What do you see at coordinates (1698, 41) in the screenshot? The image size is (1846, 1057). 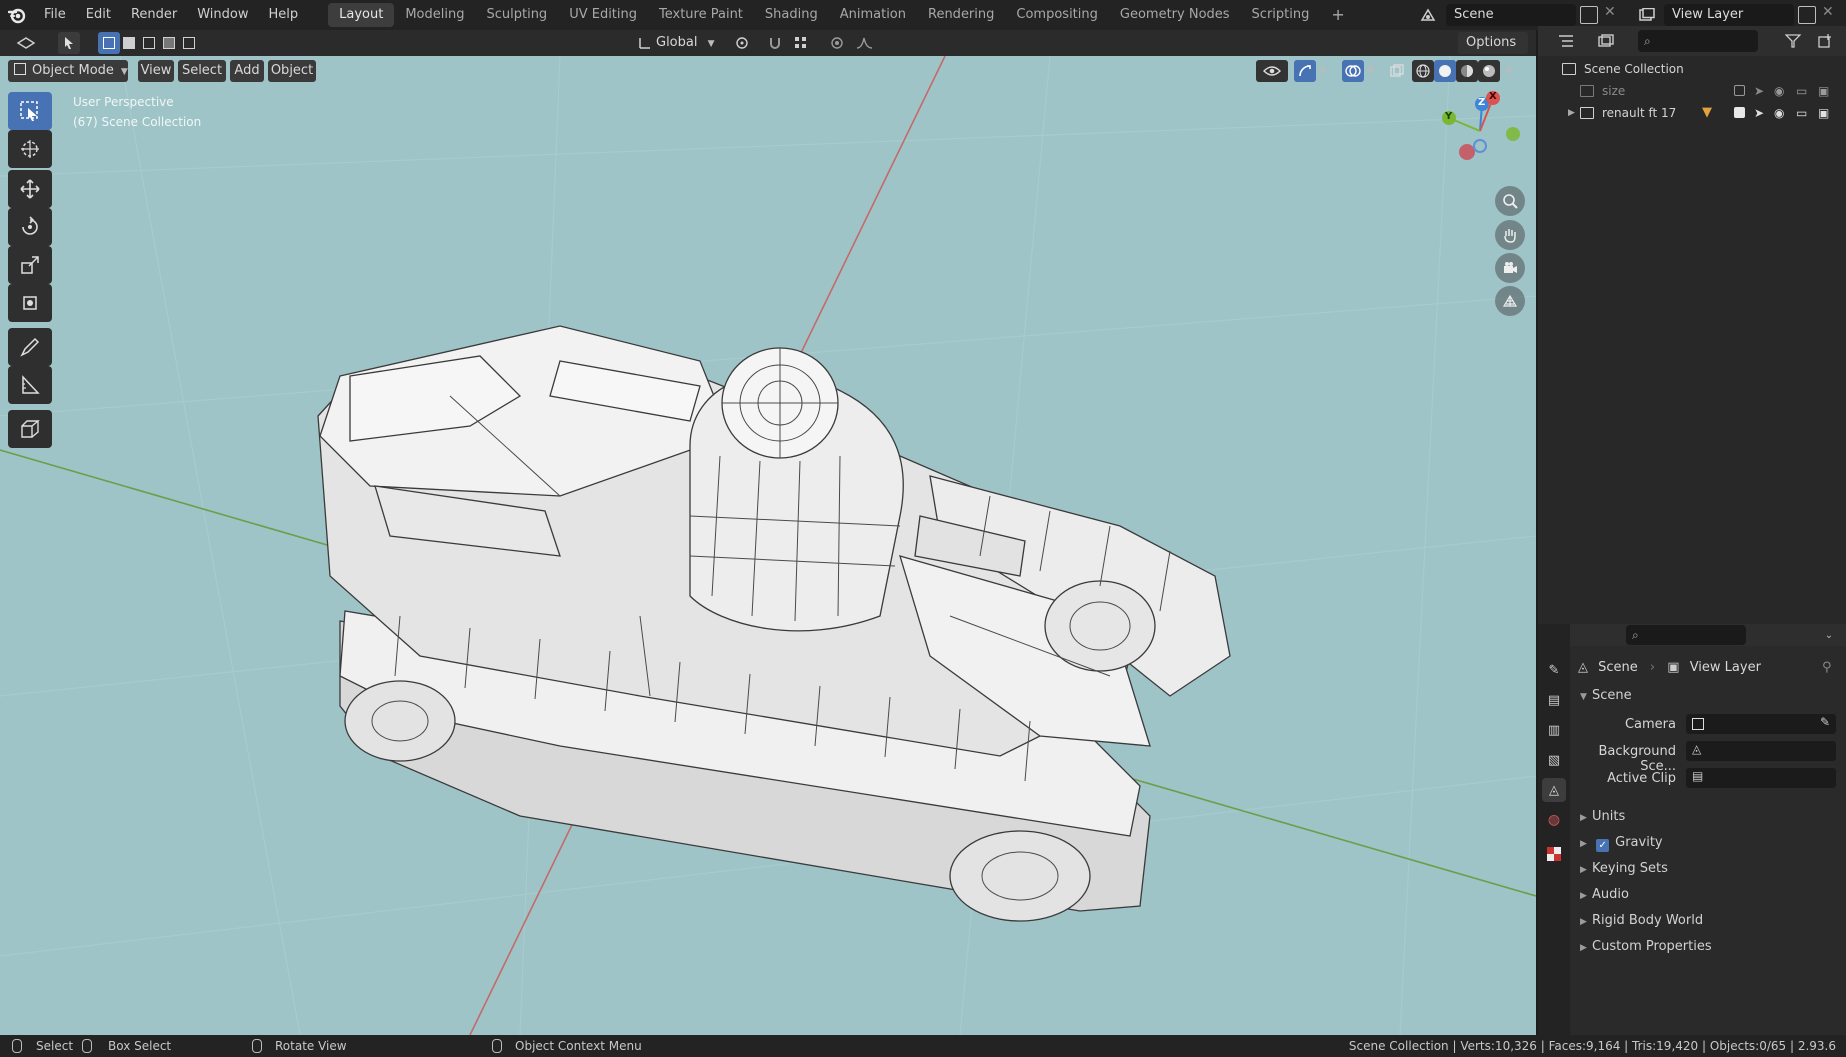 I see `outliner-search-input: ⌕` at bounding box center [1698, 41].